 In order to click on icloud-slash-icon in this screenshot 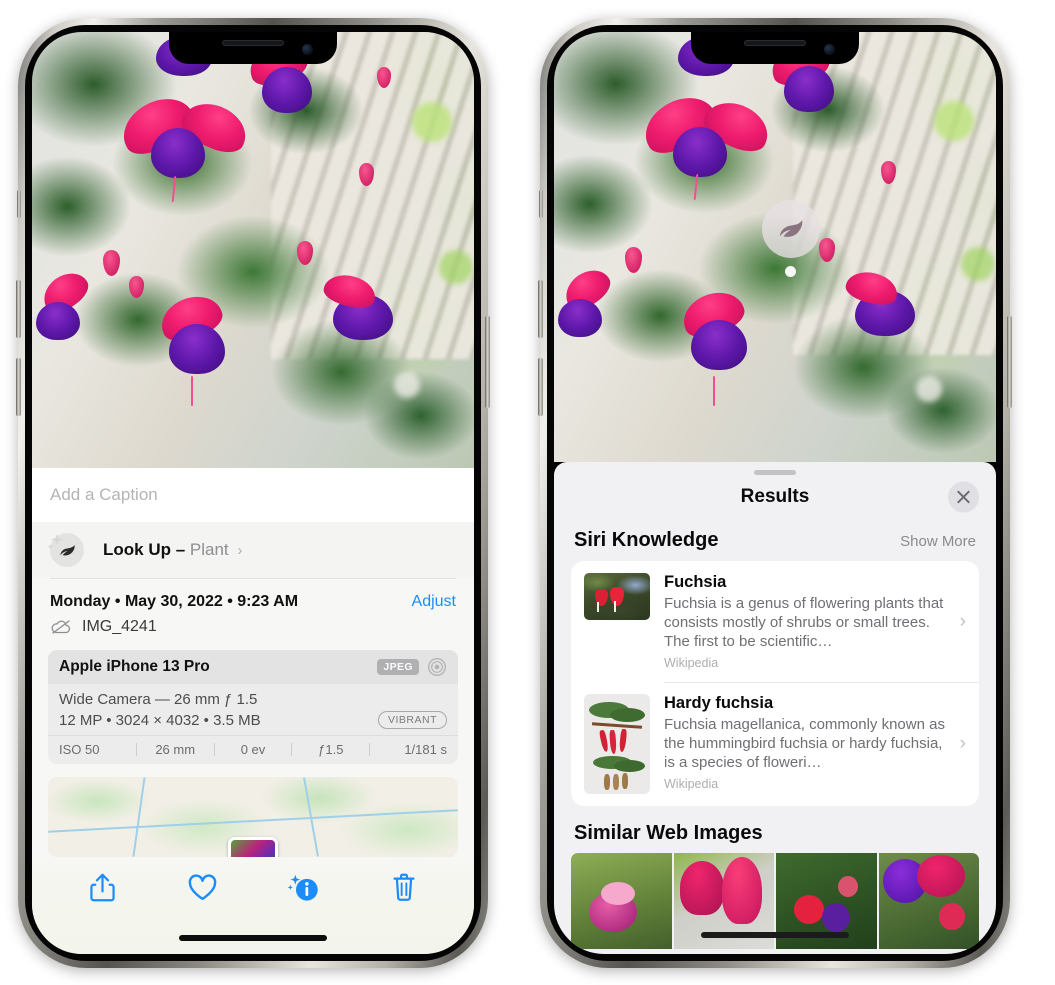, I will do `click(61, 627)`.